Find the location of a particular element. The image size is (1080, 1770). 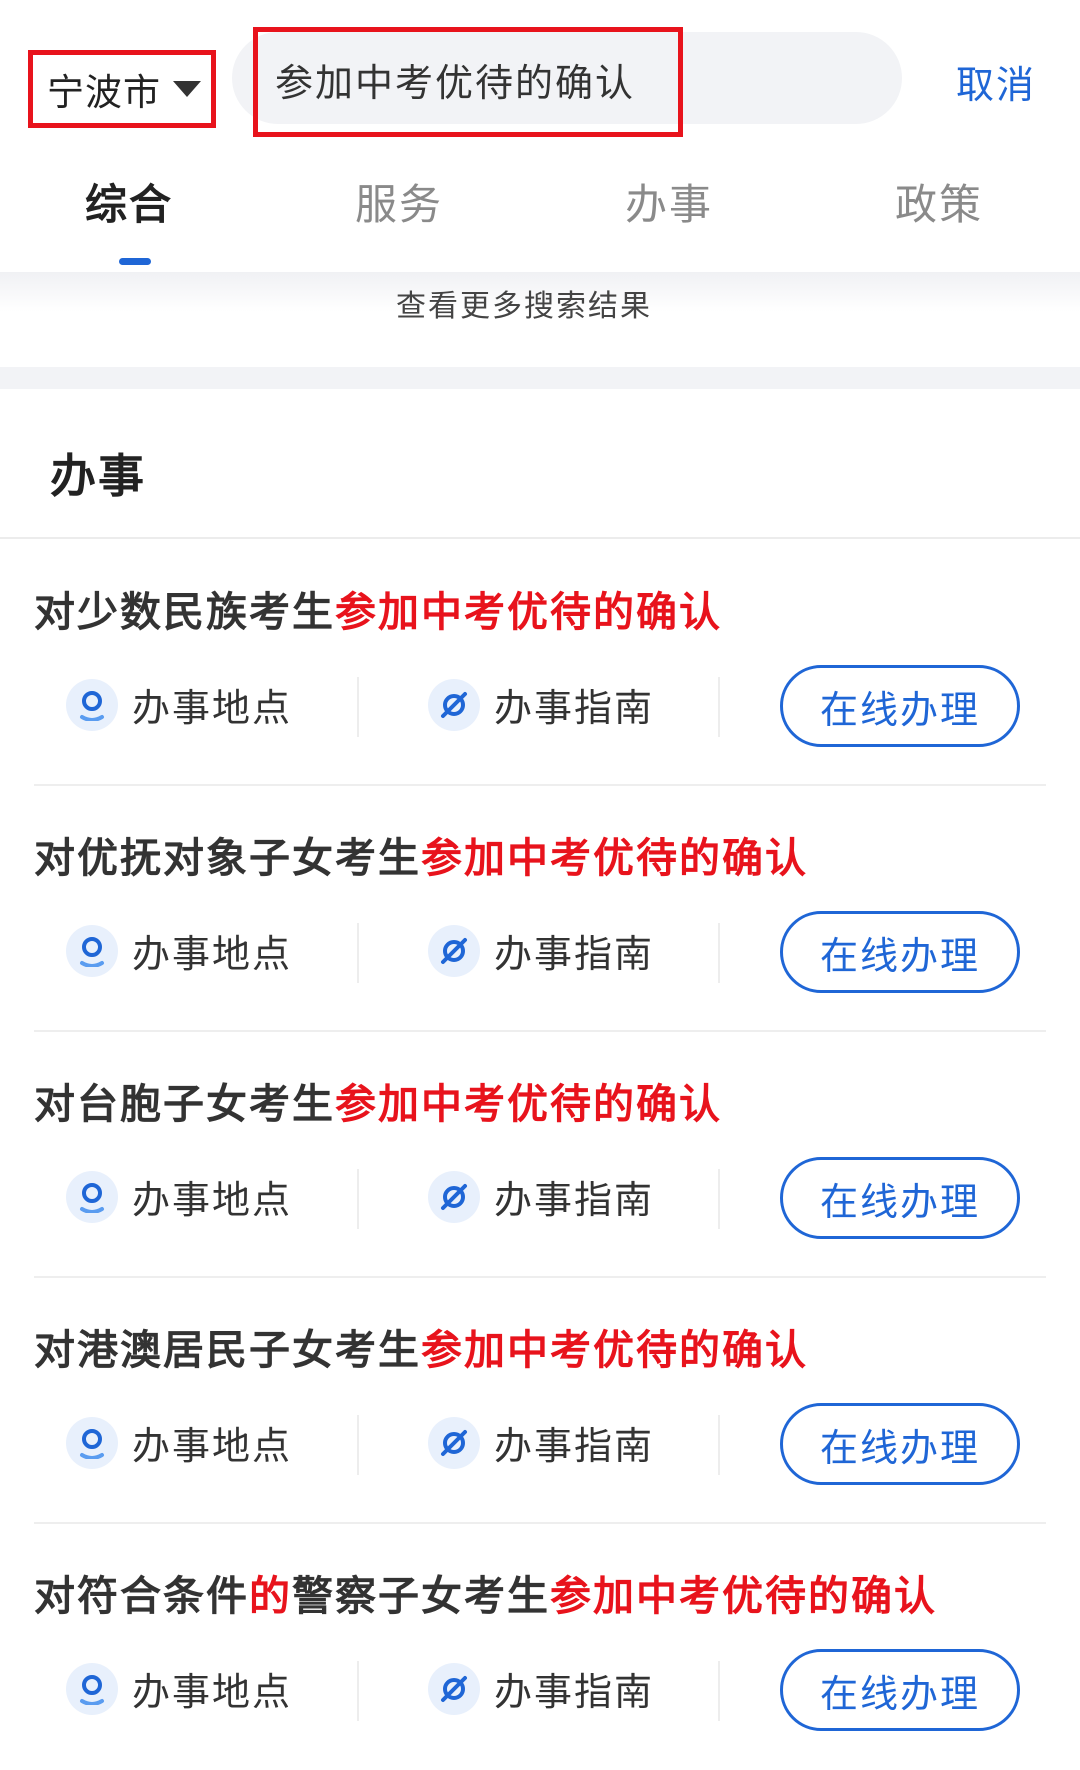

result-title: 对台胞子女考生参加中考优待的确认 is located at coordinates (378, 1100).